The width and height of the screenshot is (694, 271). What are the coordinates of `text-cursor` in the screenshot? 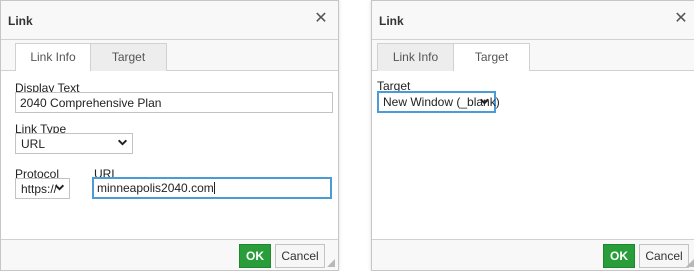 It's located at (214, 188).